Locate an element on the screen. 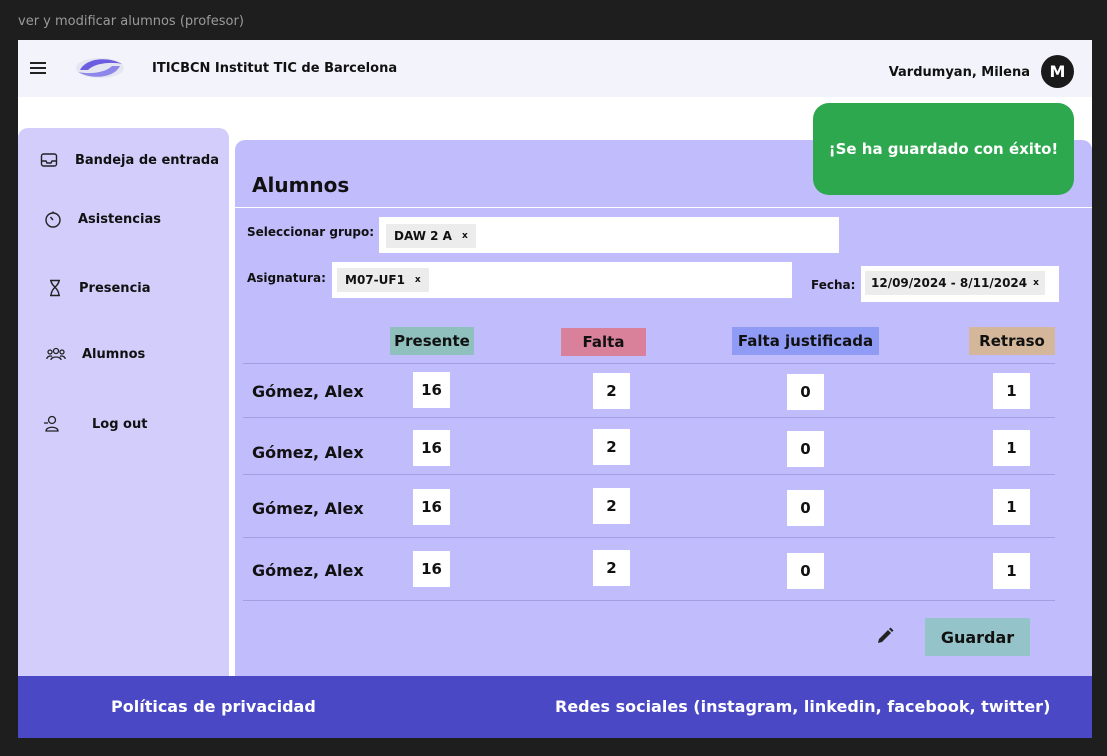 This screenshot has width=1107, height=756. subject-chip-remove-icon: x is located at coordinates (418, 280).